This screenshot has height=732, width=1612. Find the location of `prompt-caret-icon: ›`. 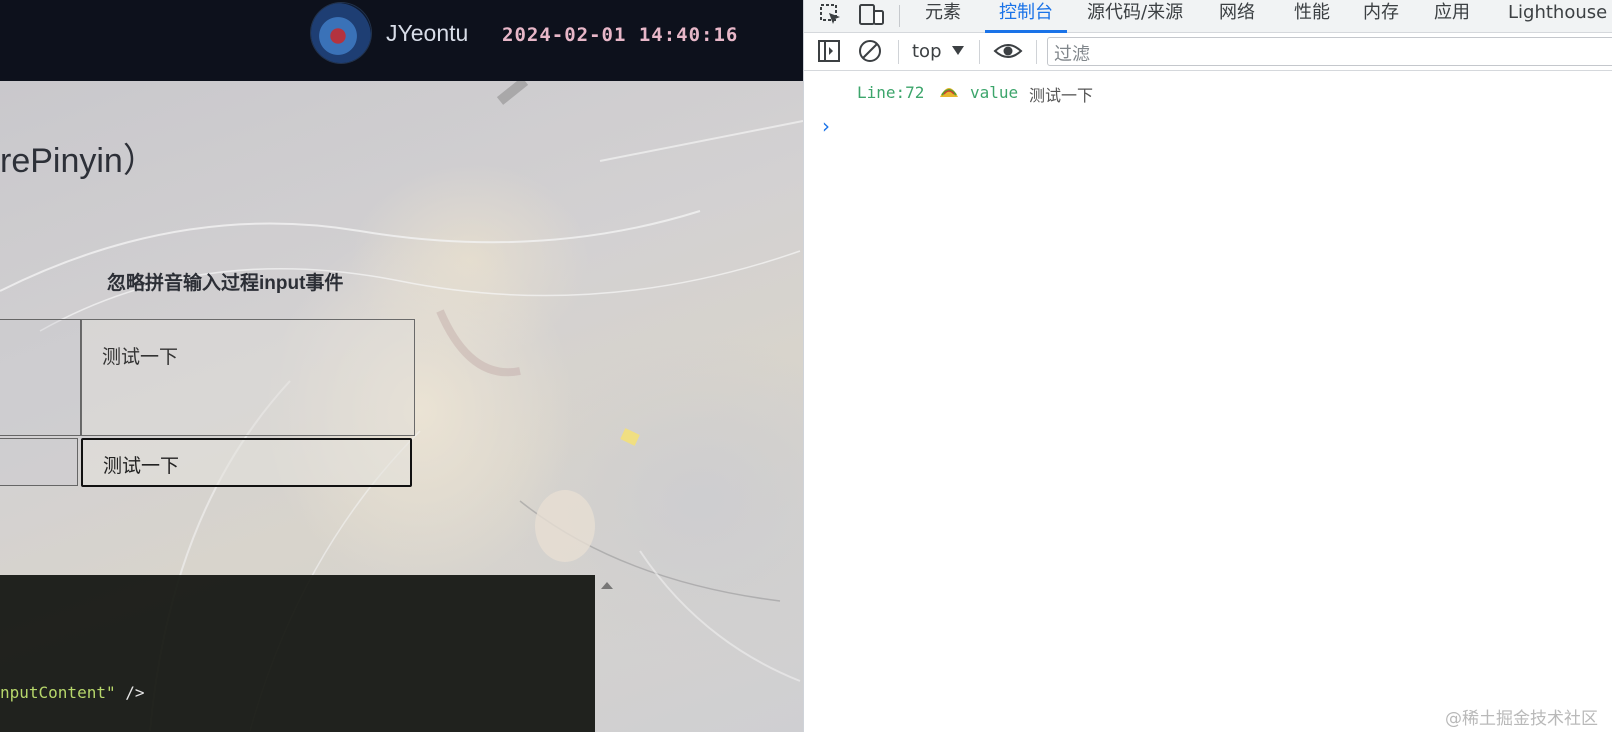

prompt-caret-icon: › is located at coordinates (826, 126).